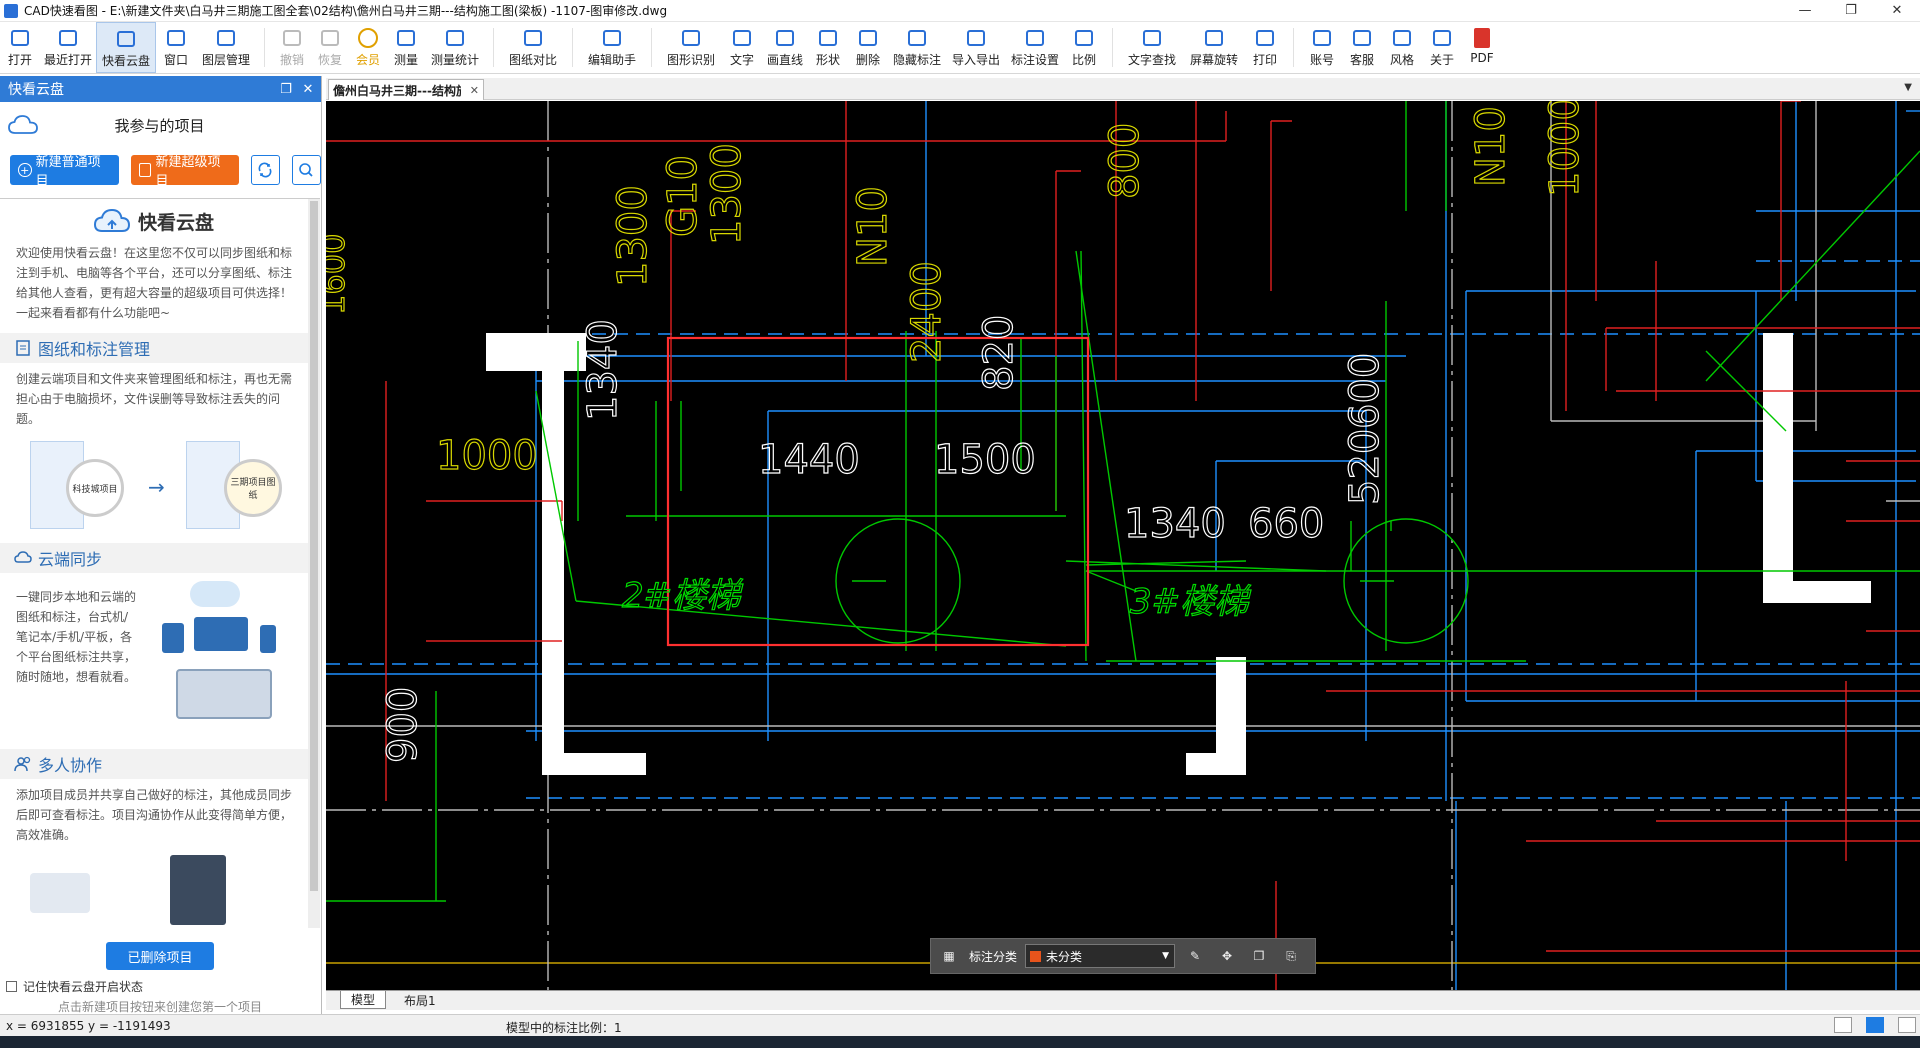 This screenshot has height=1048, width=1920. Describe the element at coordinates (960, 1025) in the screenshot. I see `status-bar: x = 6931855 y = -1191493 模型中的标注比例：1` at that location.